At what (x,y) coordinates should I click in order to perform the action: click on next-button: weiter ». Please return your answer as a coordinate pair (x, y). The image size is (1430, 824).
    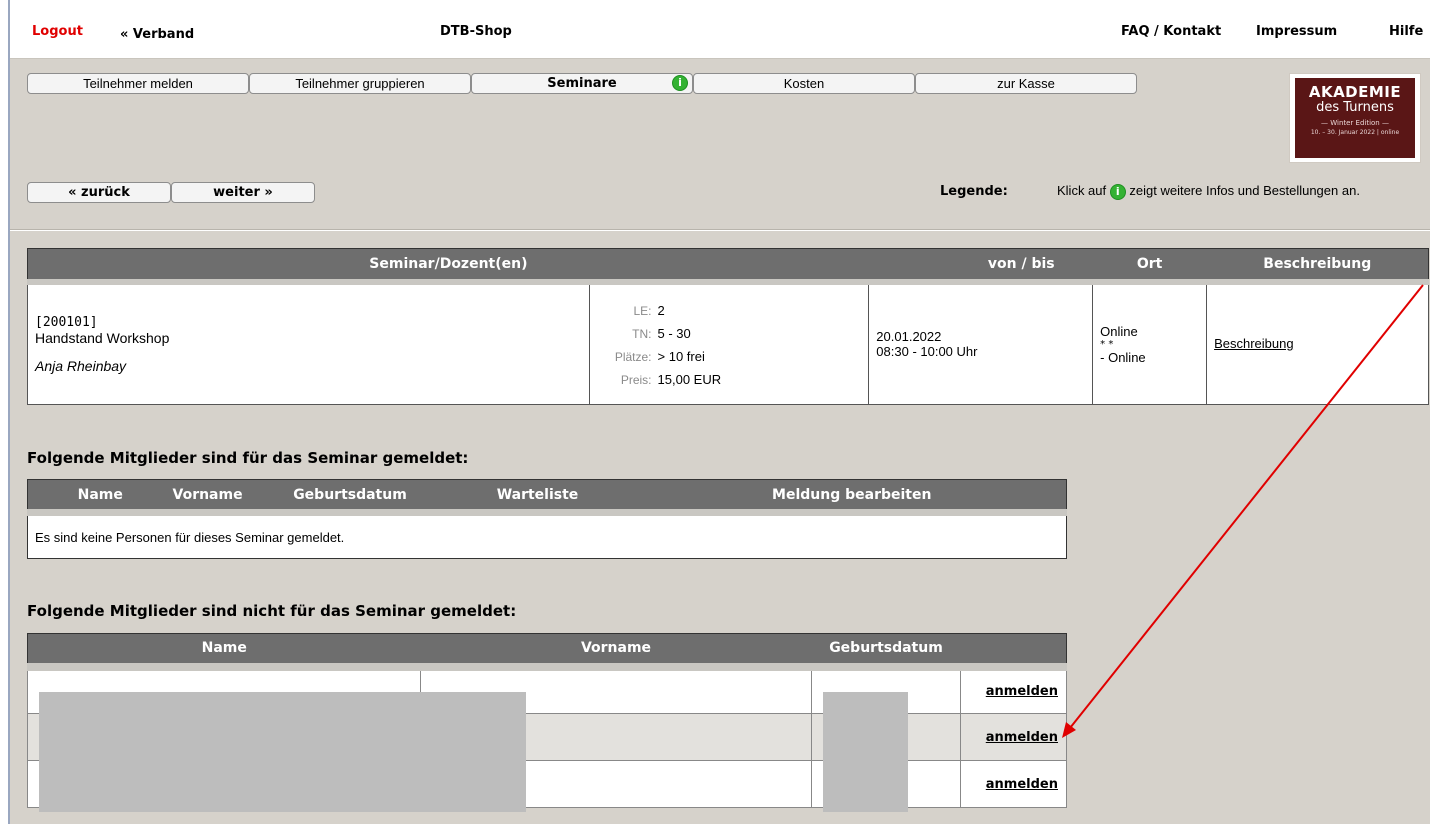
    Looking at the image, I should click on (243, 192).